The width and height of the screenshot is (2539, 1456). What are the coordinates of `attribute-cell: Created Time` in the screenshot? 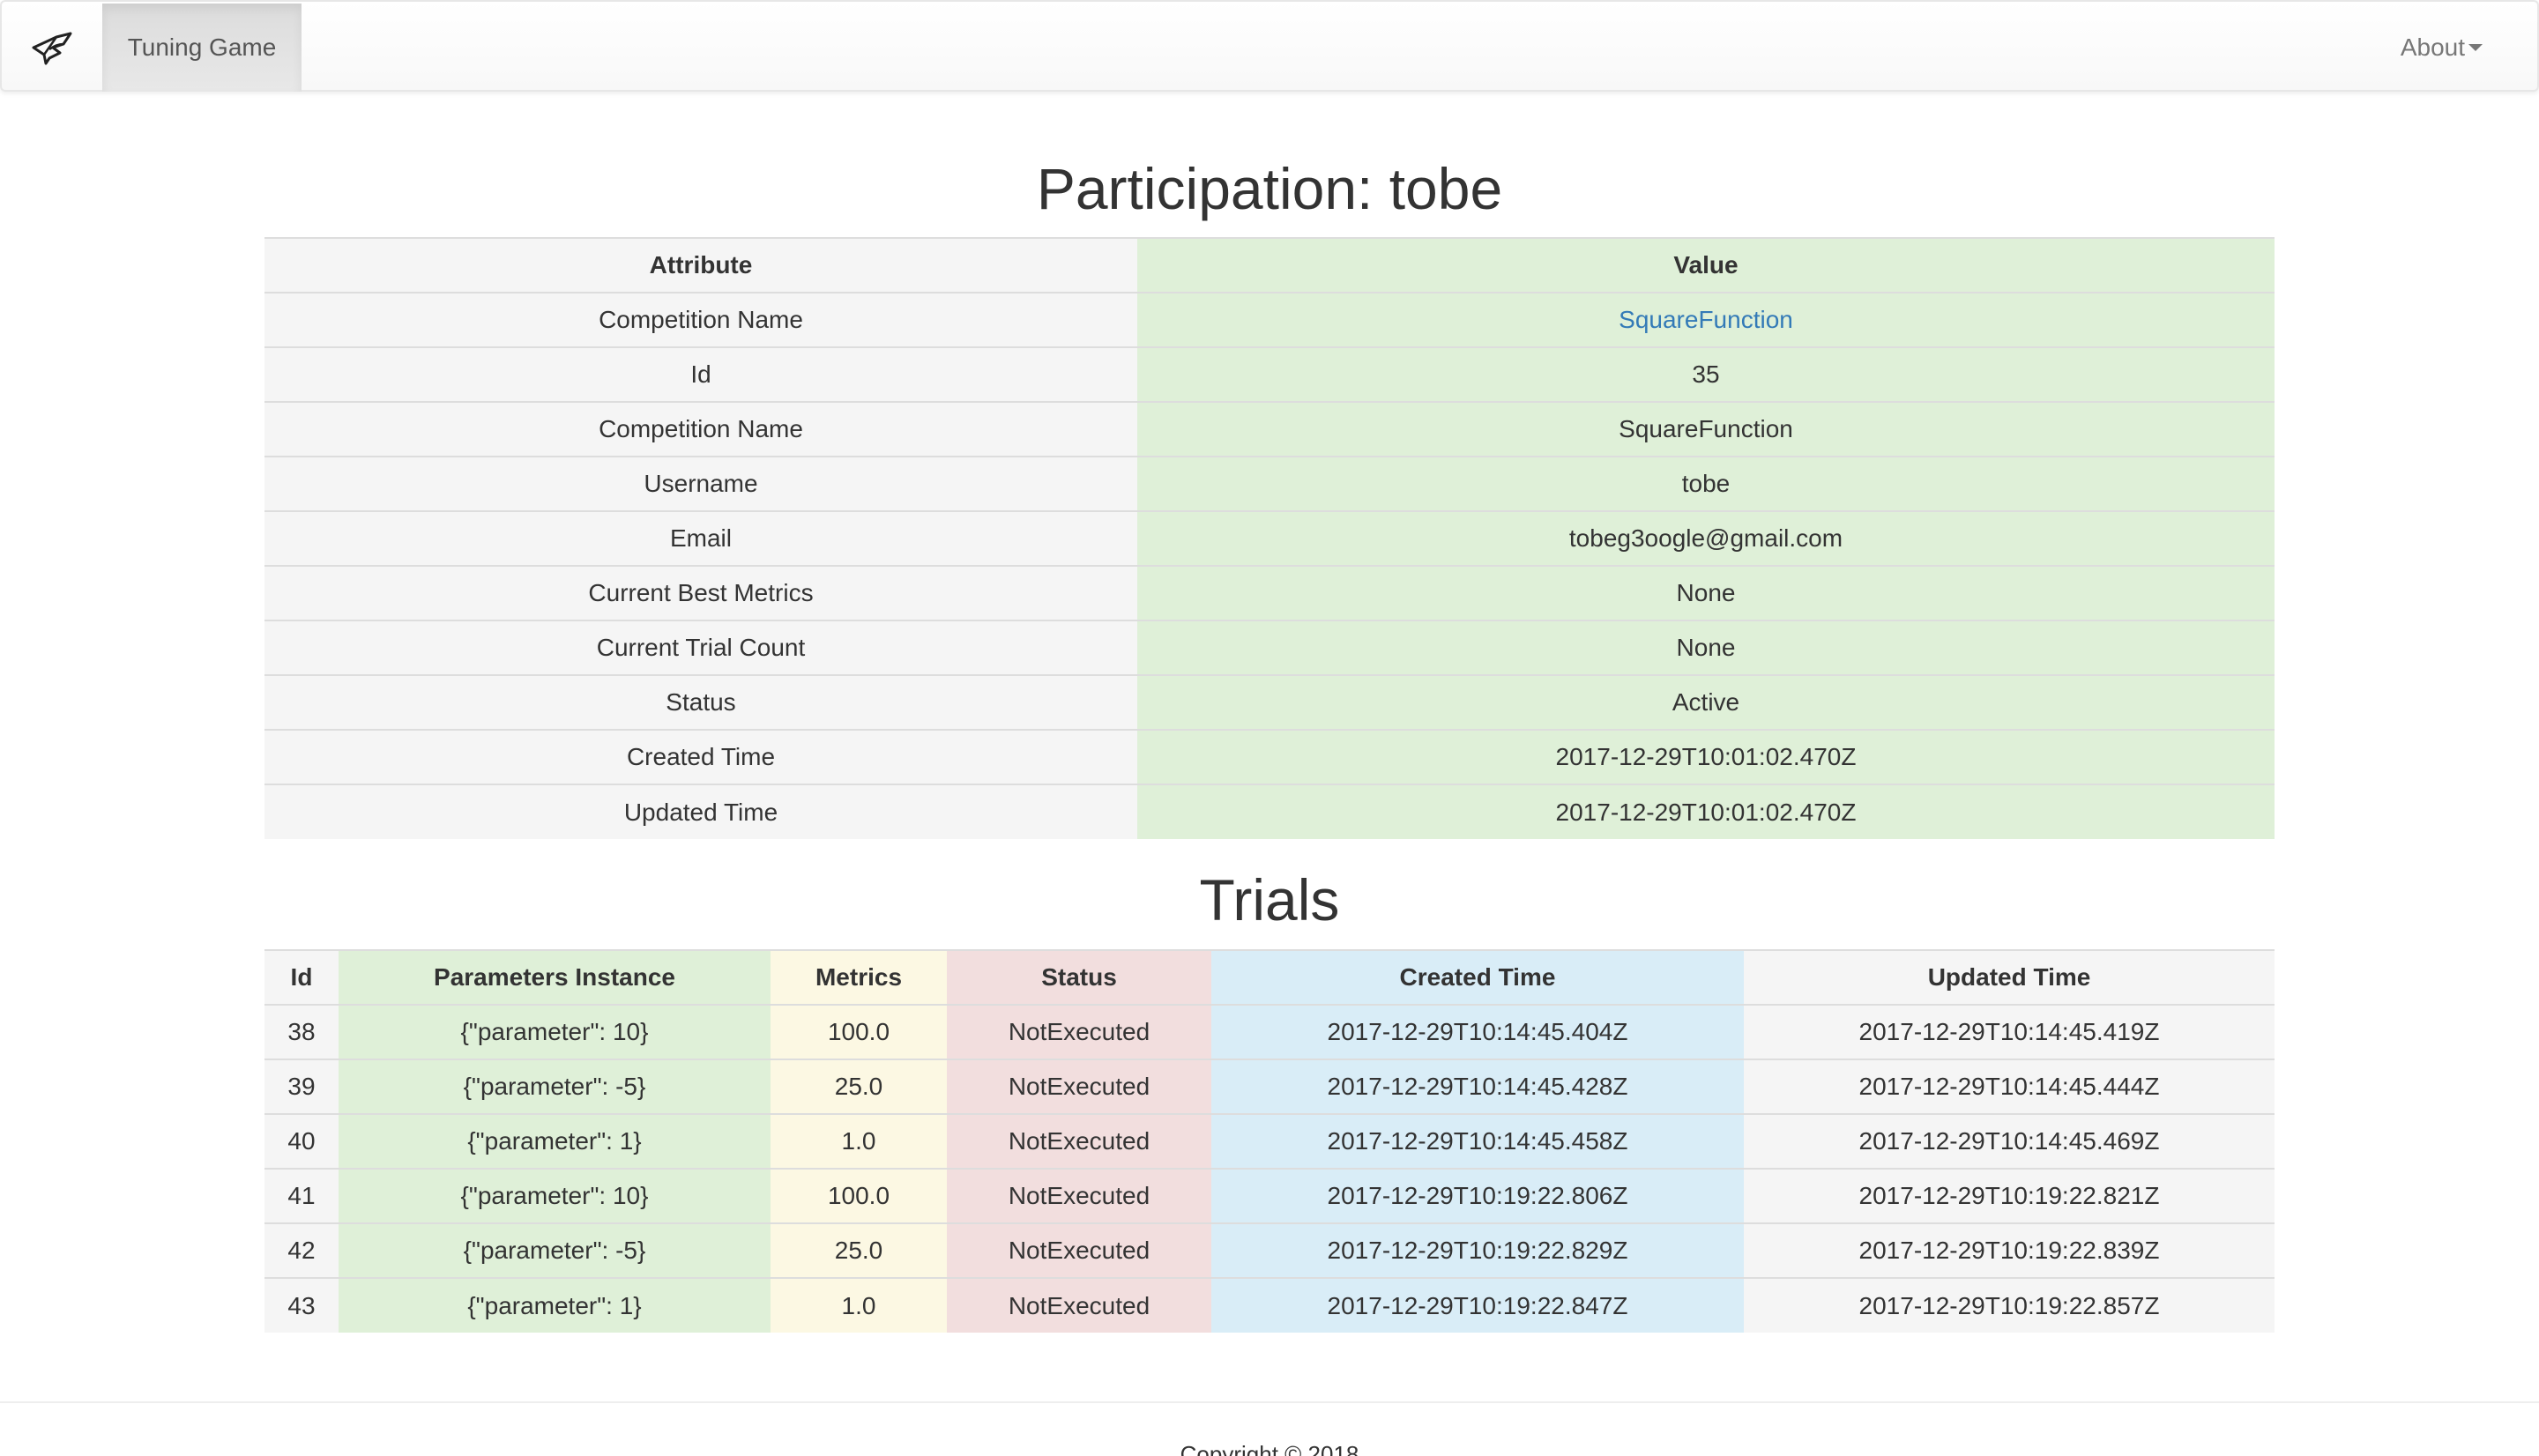 It's located at (700, 756).